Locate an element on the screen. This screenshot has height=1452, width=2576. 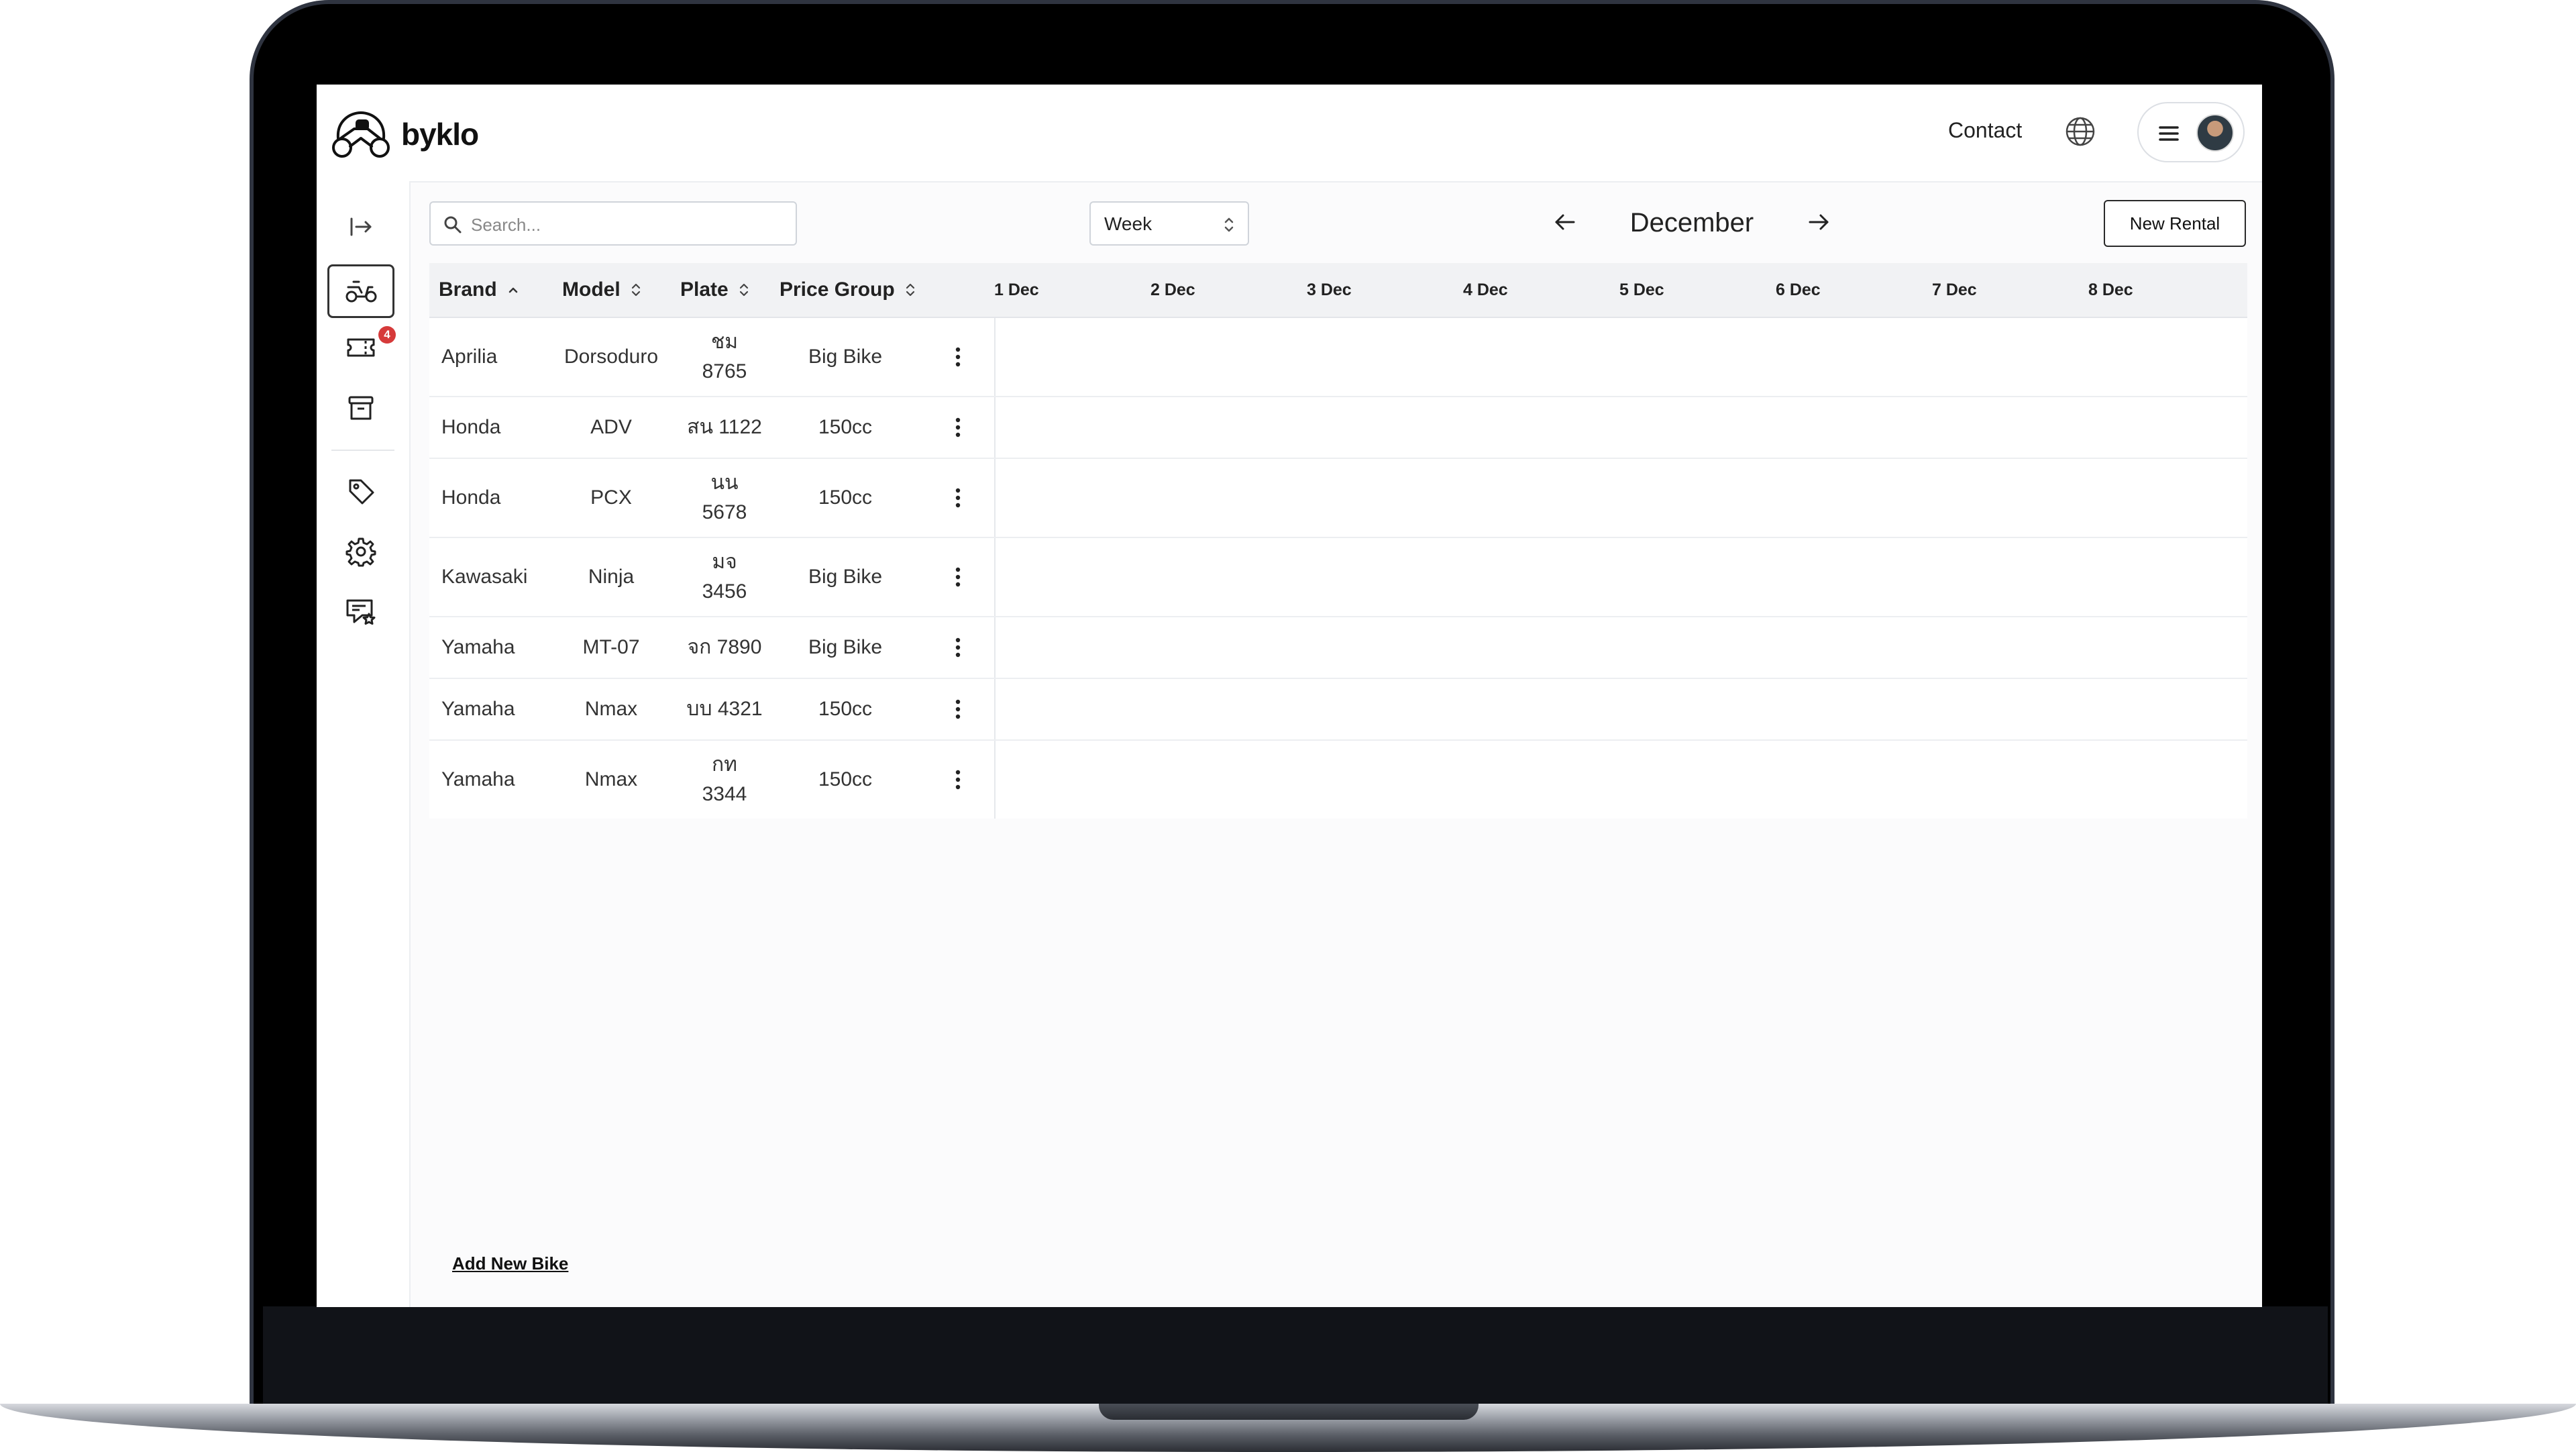
review-star-icon is located at coordinates (361, 614).